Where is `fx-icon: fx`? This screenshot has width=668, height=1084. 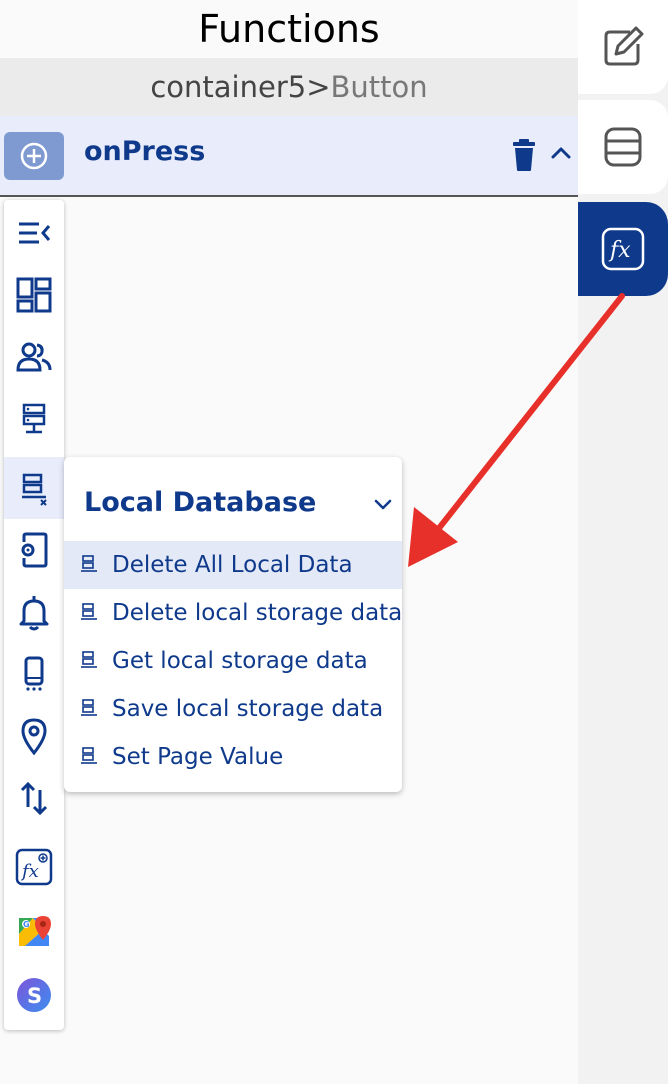 fx-icon: fx is located at coordinates (623, 249).